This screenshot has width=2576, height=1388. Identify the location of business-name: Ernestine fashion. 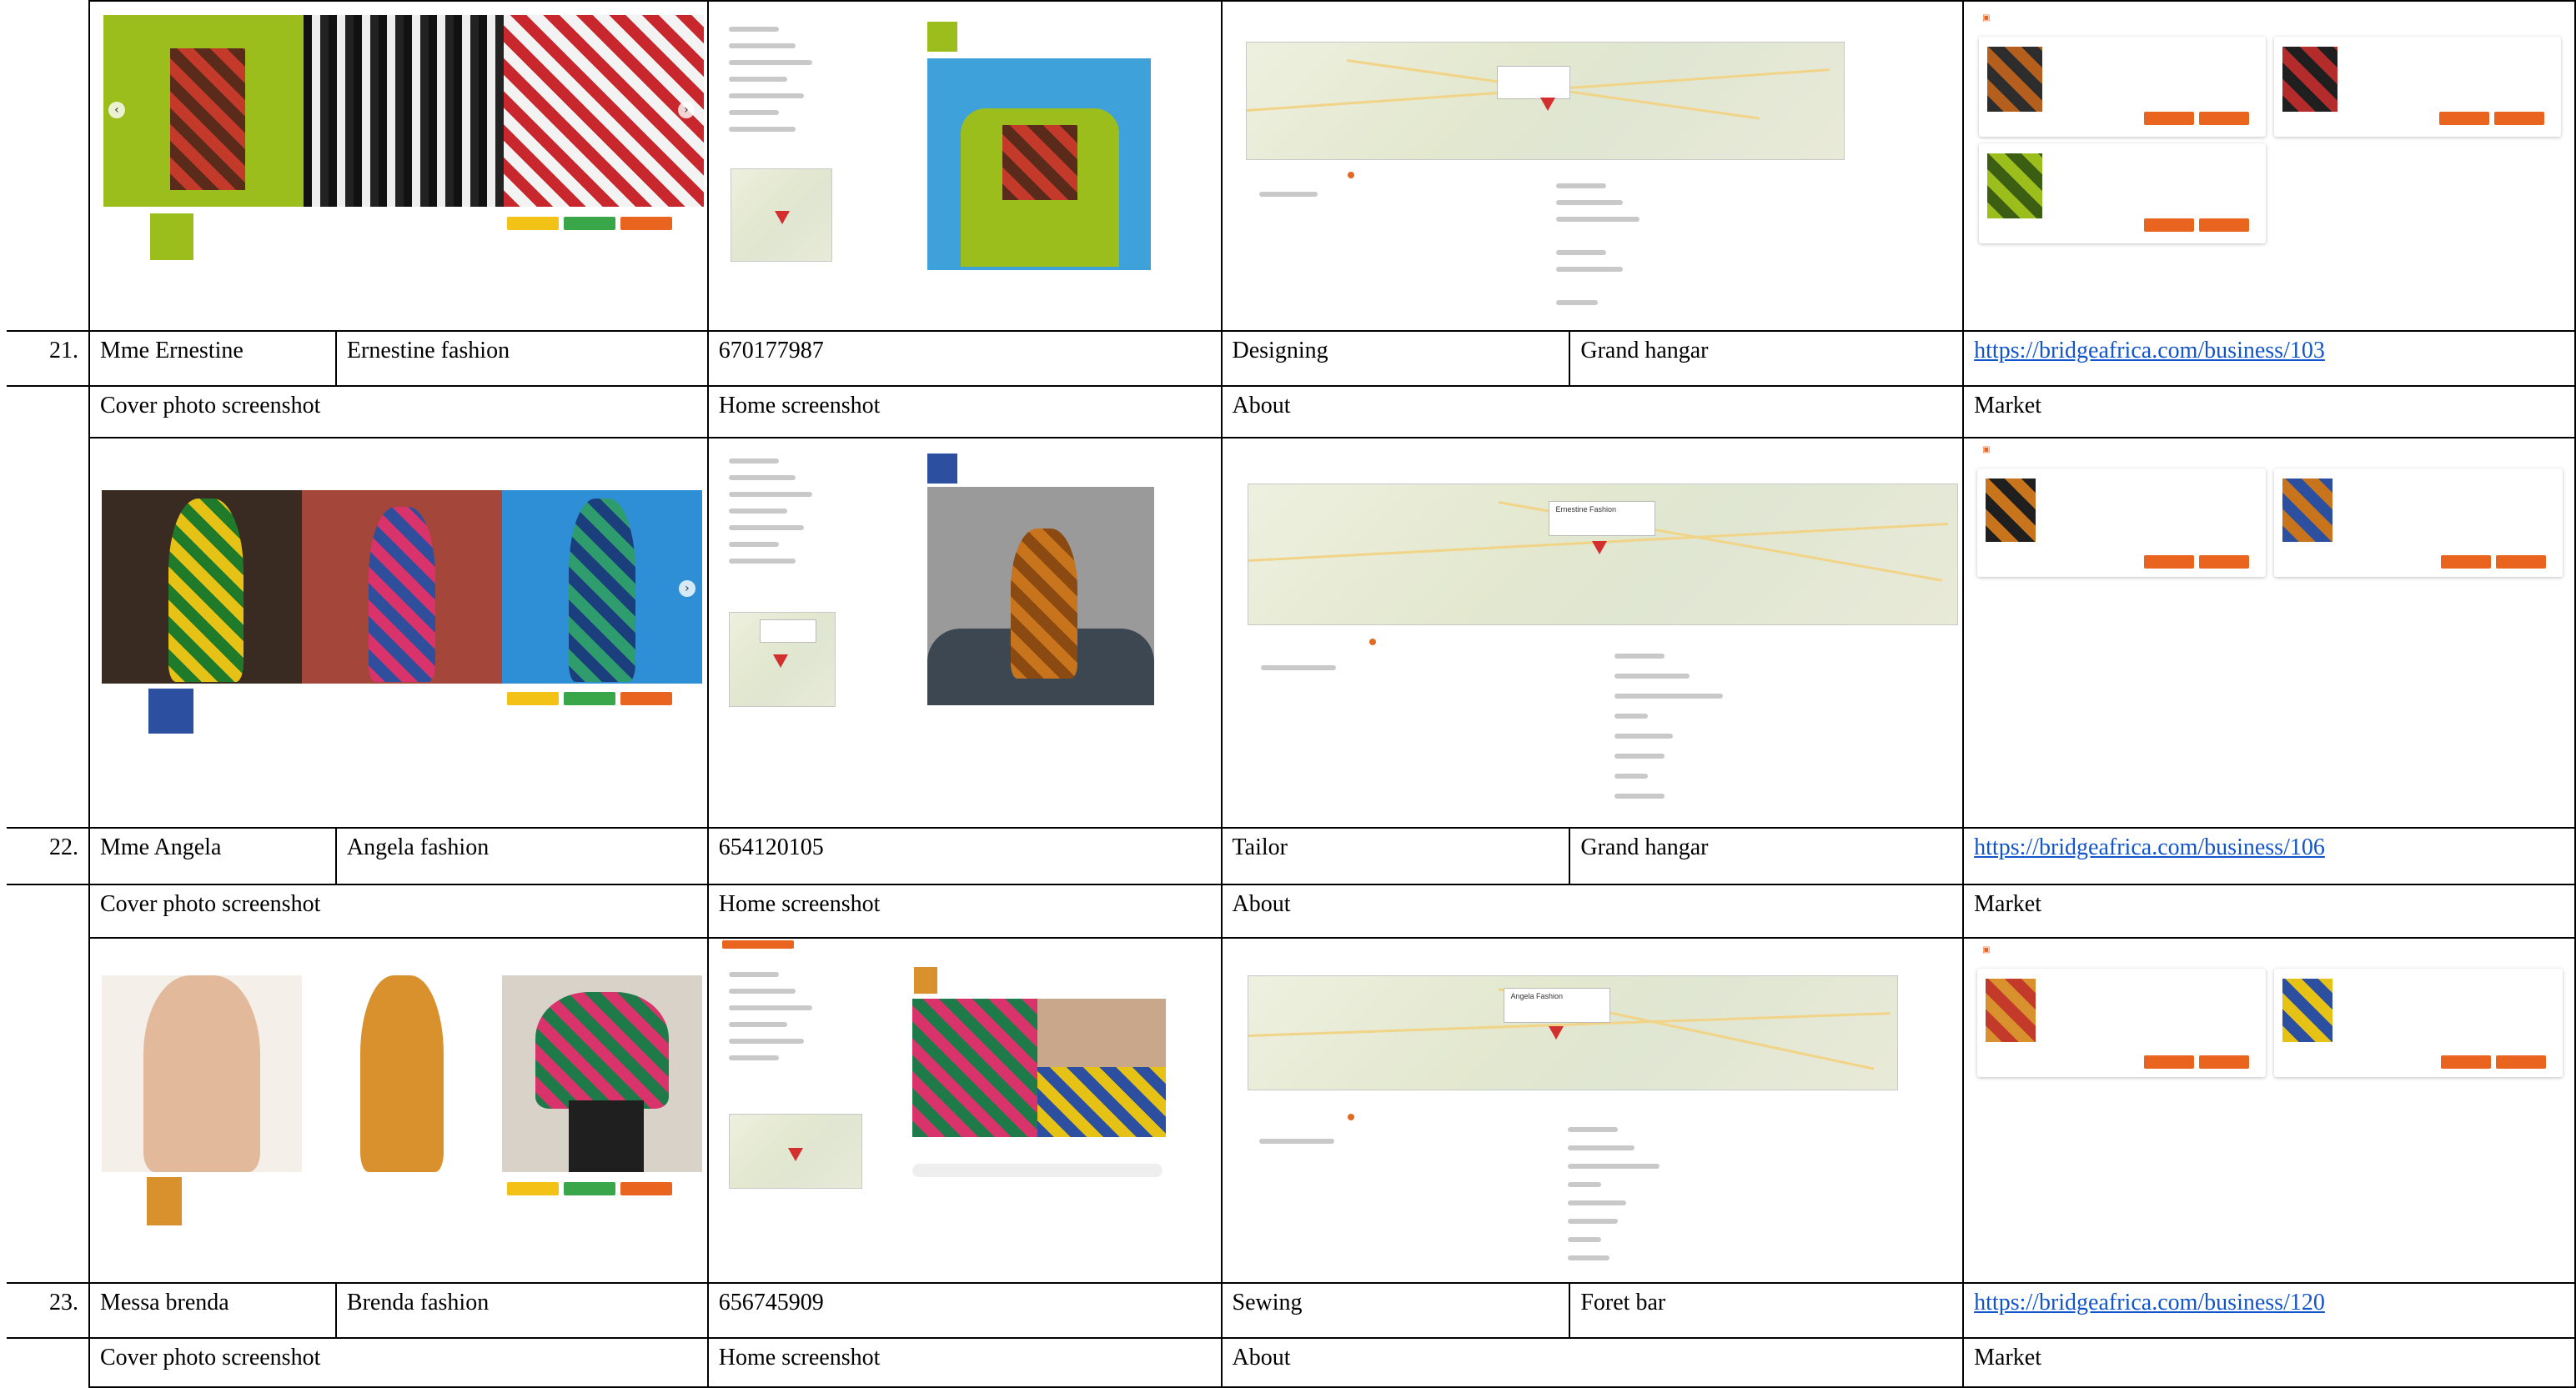
(521, 358).